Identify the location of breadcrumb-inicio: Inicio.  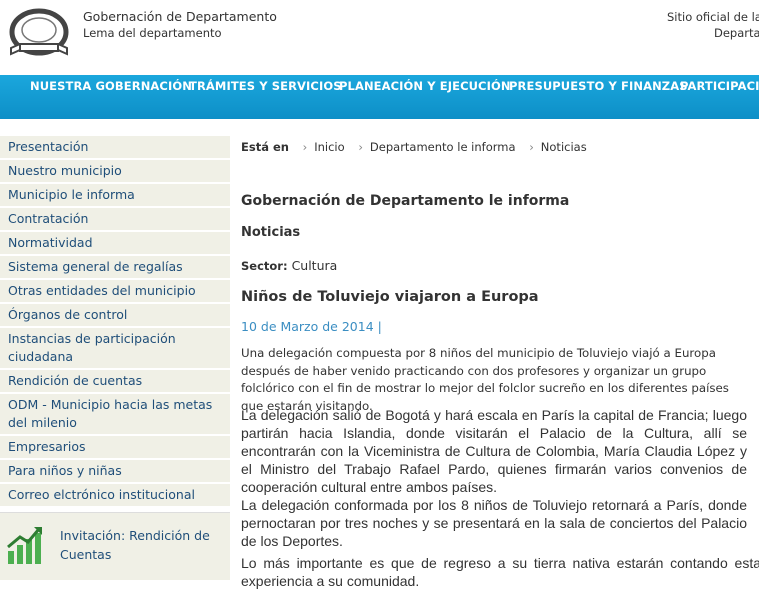
(329, 147).